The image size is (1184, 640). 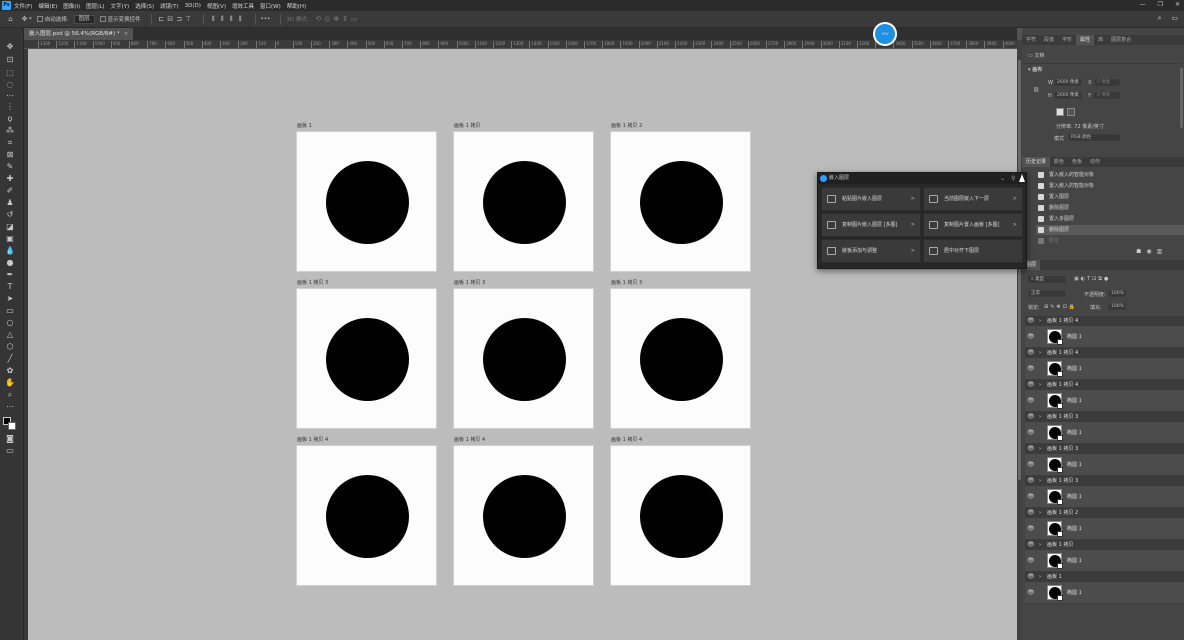 What do you see at coordinates (1067, 40) in the screenshot?
I see `tab-glyphs: 字形` at bounding box center [1067, 40].